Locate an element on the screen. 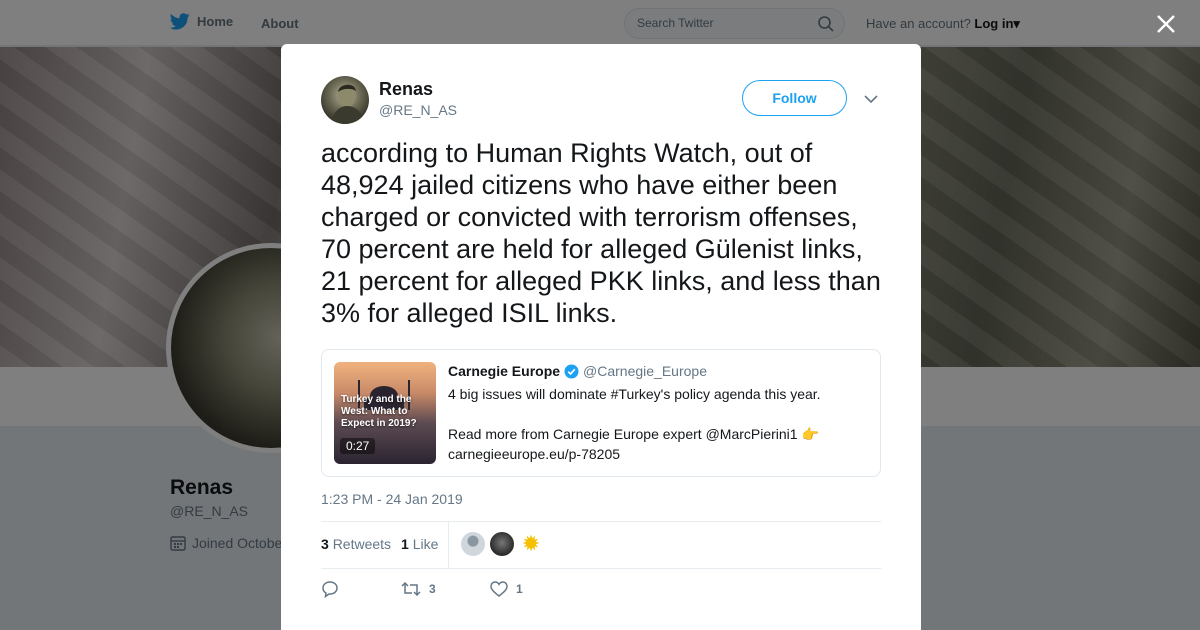  tweet-actions: 3 1 is located at coordinates (422, 589).